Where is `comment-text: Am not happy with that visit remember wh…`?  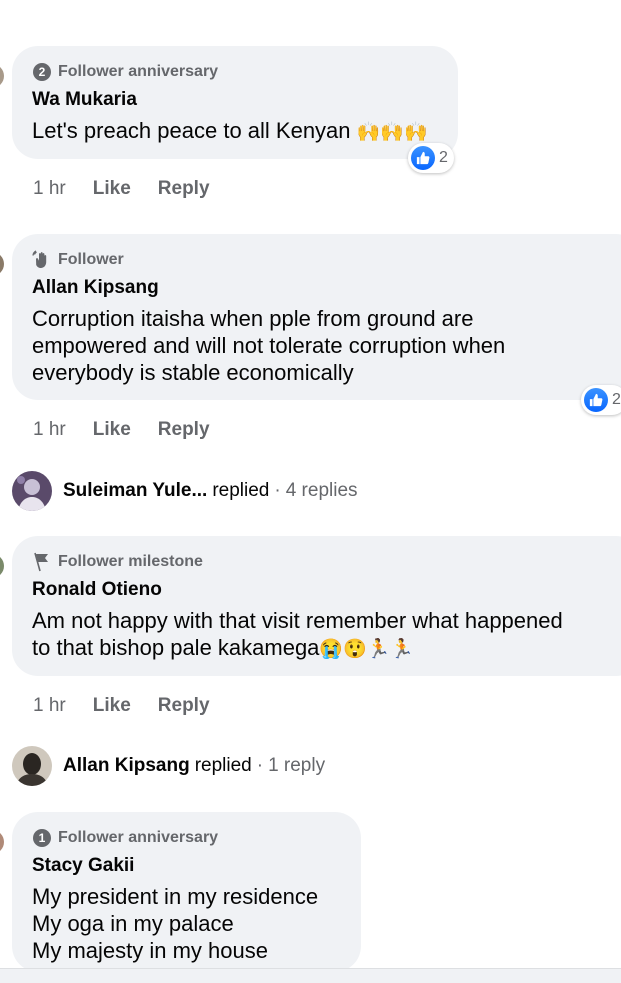
comment-text: Am not happy with that visit remember wh… is located at coordinates (297, 634).